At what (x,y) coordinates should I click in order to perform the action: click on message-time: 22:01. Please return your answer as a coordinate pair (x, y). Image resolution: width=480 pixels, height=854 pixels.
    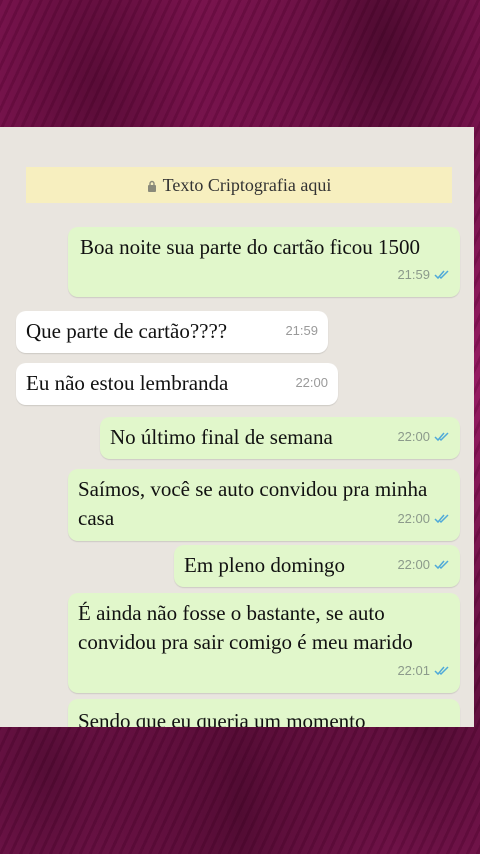
    Looking at the image, I should click on (413, 670).